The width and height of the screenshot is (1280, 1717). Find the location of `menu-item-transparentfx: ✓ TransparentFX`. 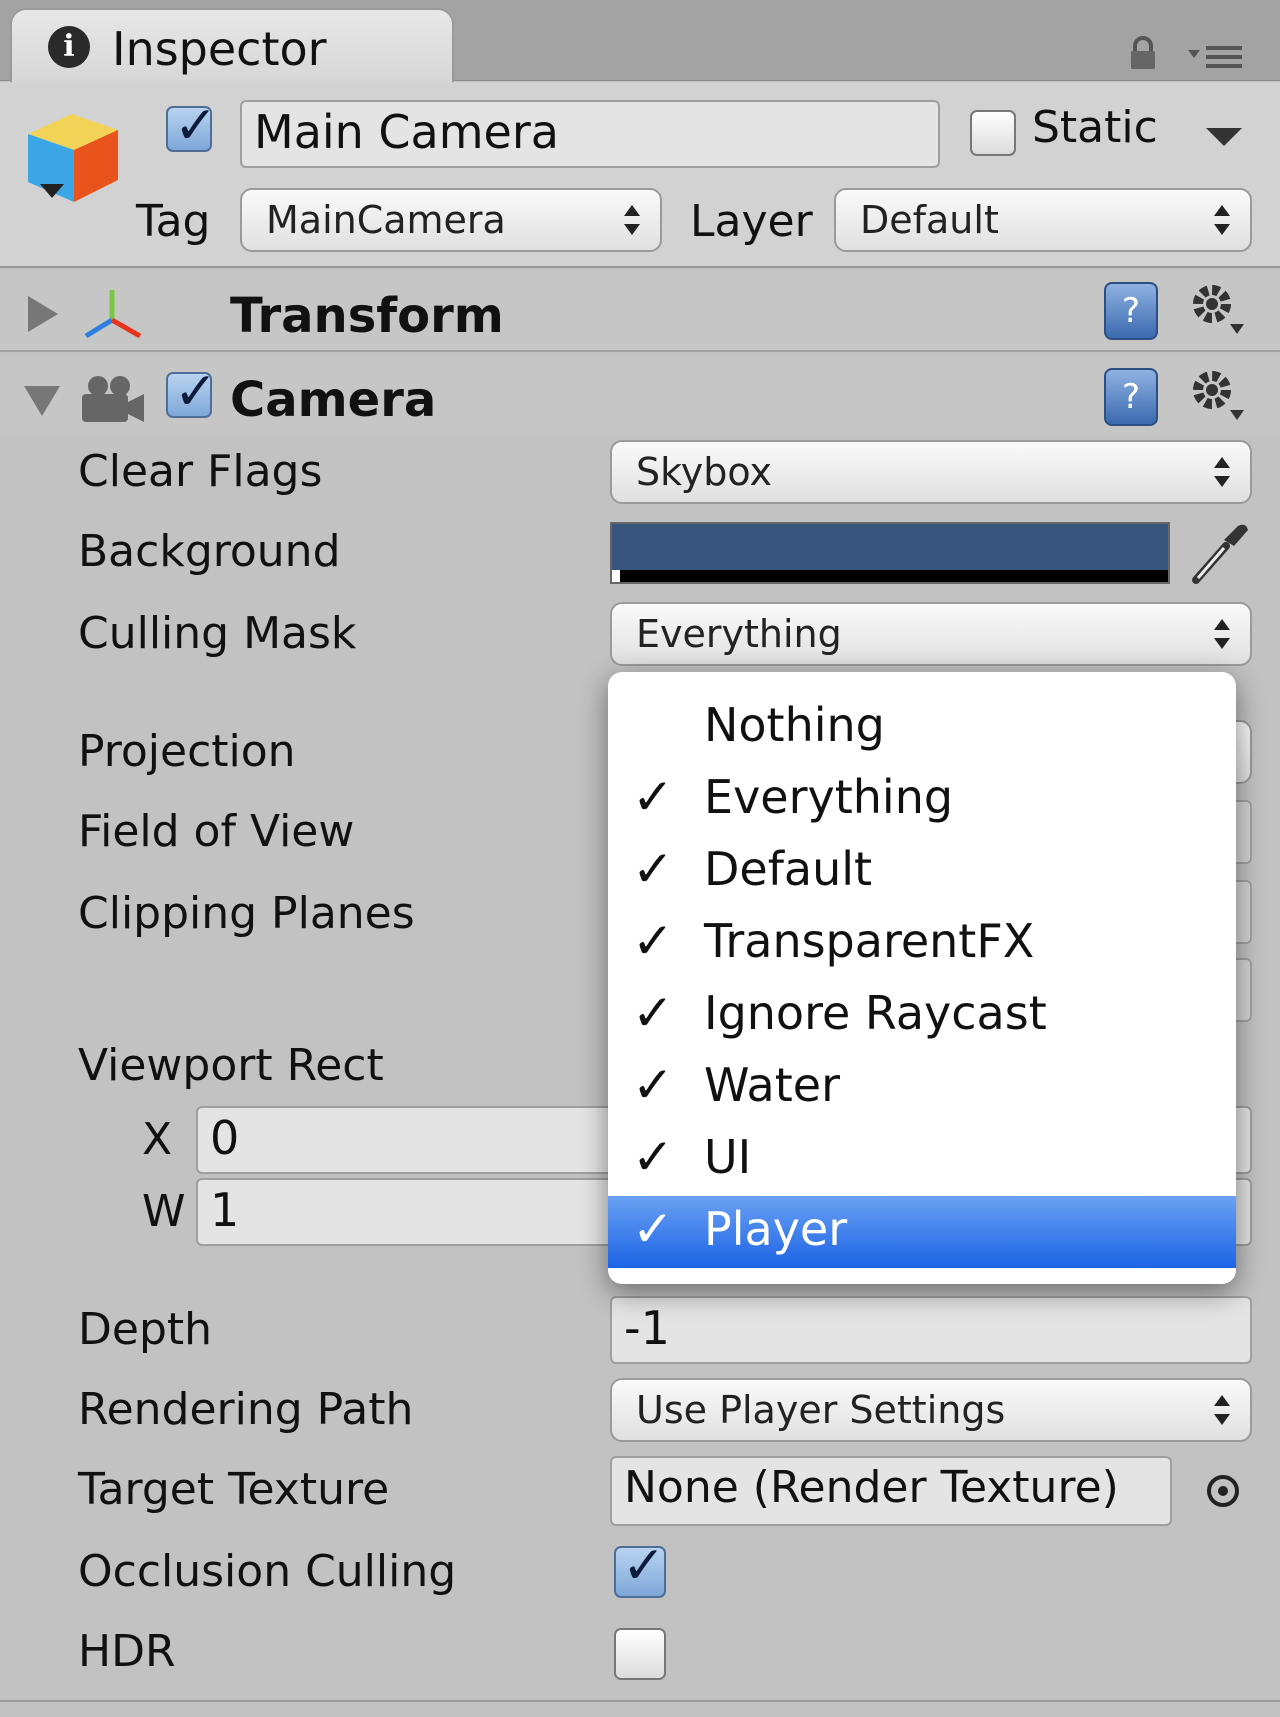

menu-item-transparentfx: ✓ TransparentFX is located at coordinates (922, 944).